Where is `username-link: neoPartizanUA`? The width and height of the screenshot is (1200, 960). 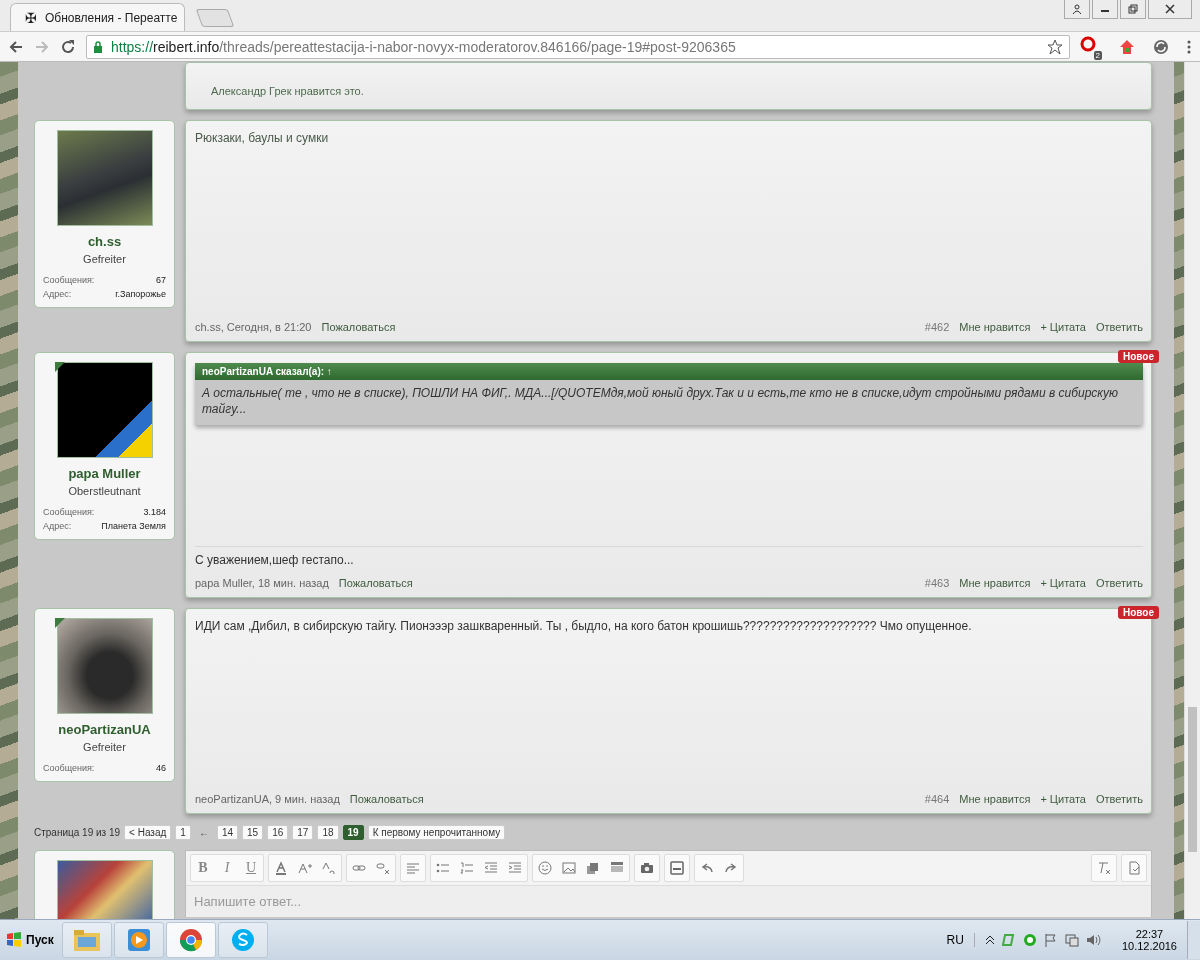
username-link: neoPartizanUA is located at coordinates (104, 729).